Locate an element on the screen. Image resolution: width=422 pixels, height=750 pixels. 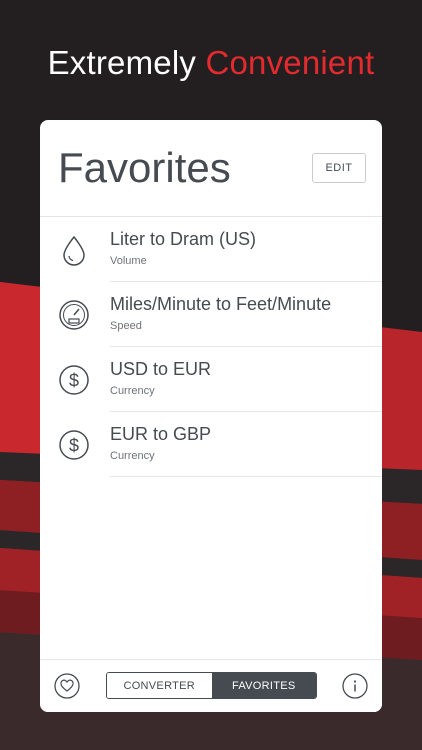
list-item: $ USD to EUR Currency is located at coordinates (211, 379).